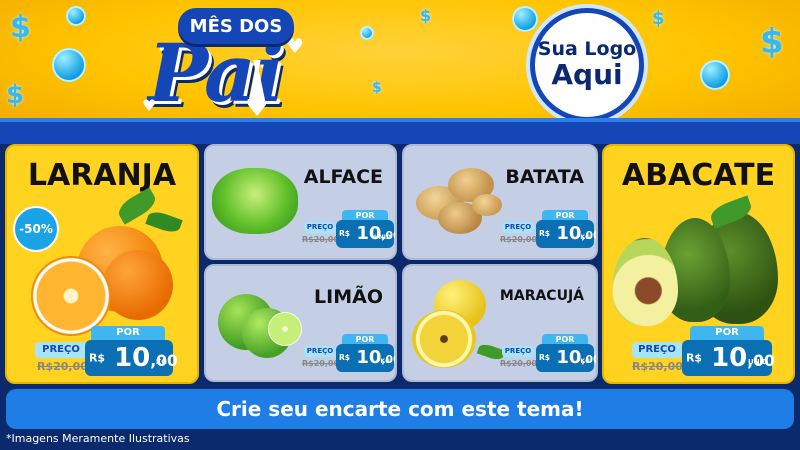  What do you see at coordinates (343, 177) in the screenshot?
I see `product-name: ALFACE` at bounding box center [343, 177].